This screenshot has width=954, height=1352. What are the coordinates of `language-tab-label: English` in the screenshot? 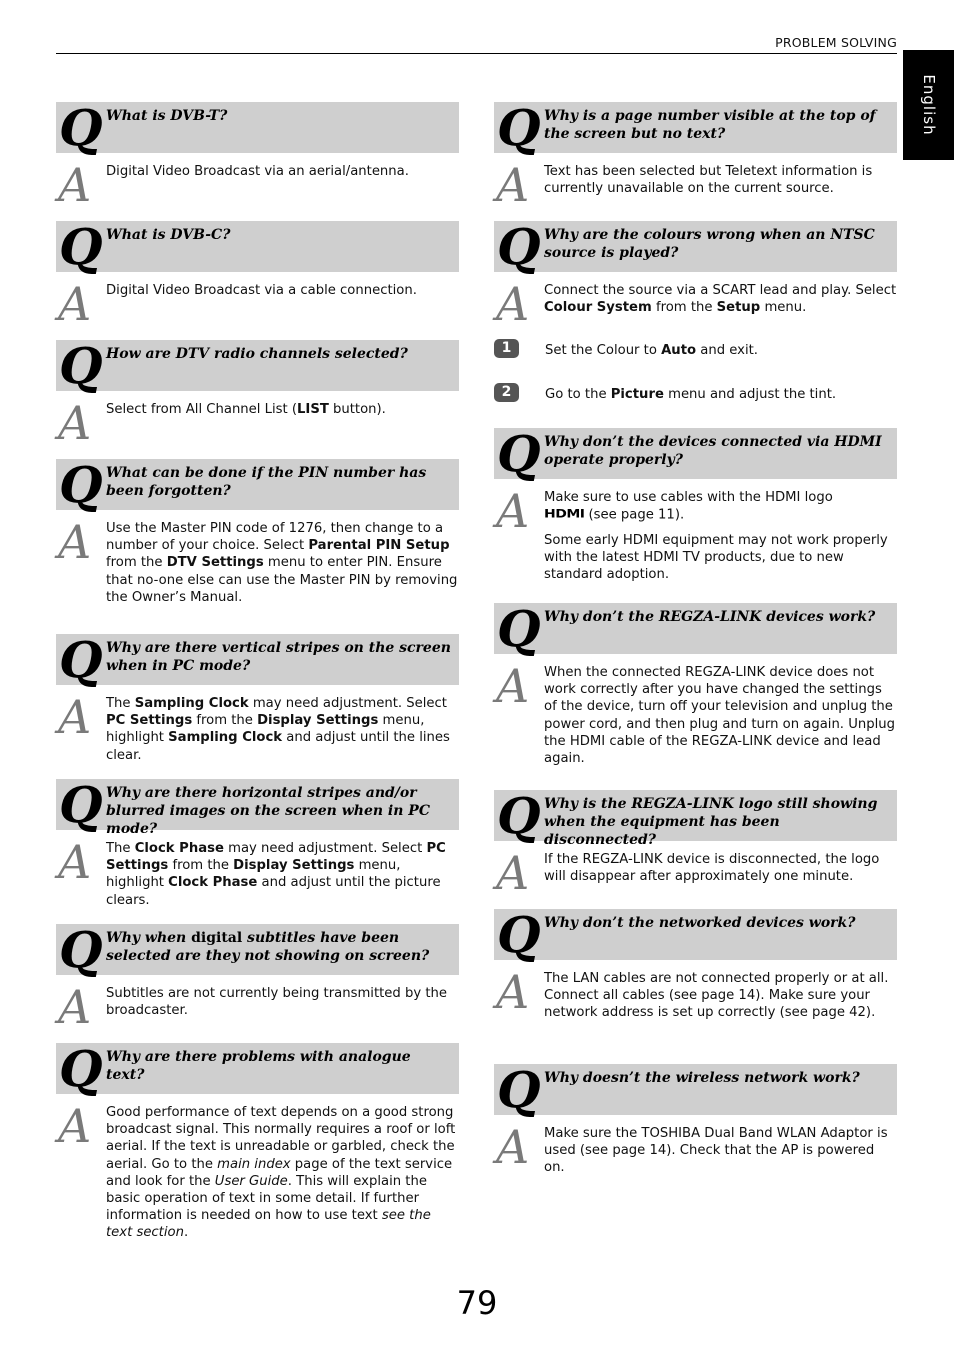 It's located at (928, 105).